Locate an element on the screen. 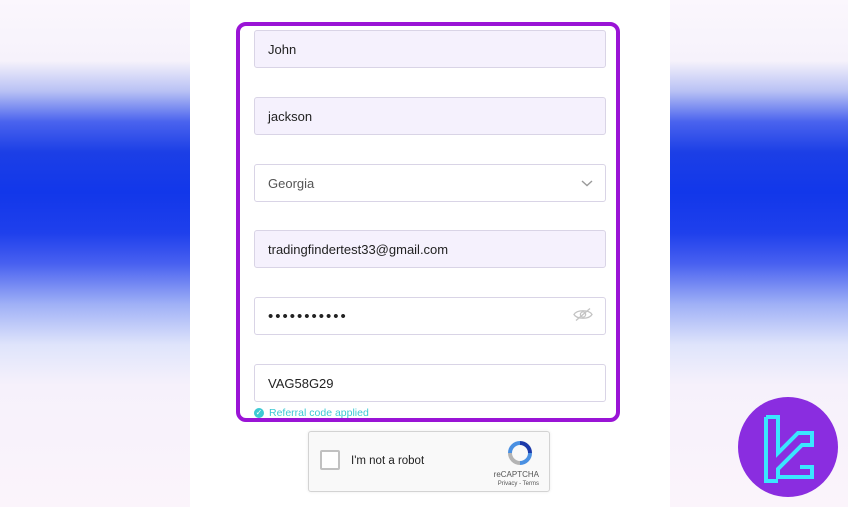 This screenshot has height=507, width=848. tradingfinder-logo-icon is located at coordinates (788, 447).